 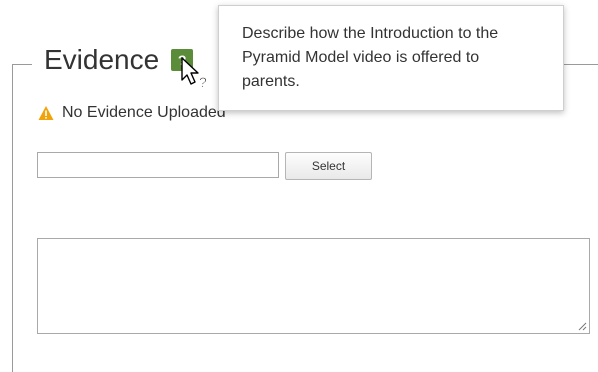 I want to click on evidence-status: No Evidence Uploaded, so click(x=132, y=113).